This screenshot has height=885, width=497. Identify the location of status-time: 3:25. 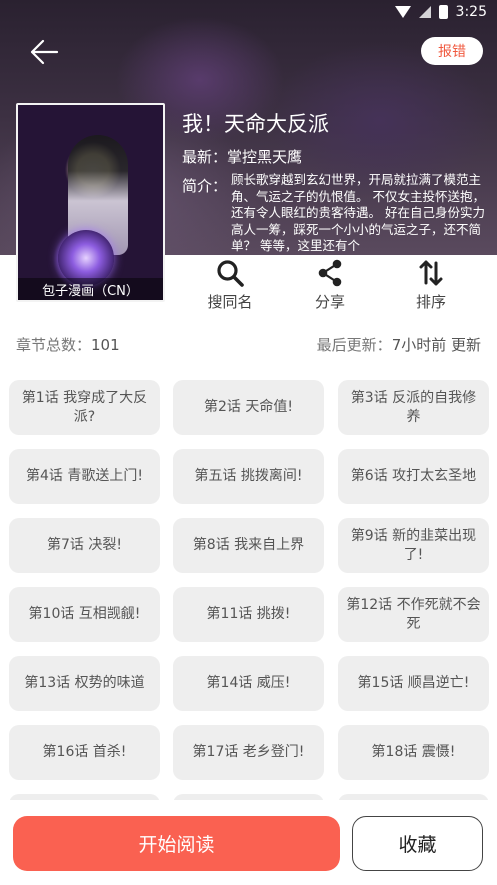
(471, 12).